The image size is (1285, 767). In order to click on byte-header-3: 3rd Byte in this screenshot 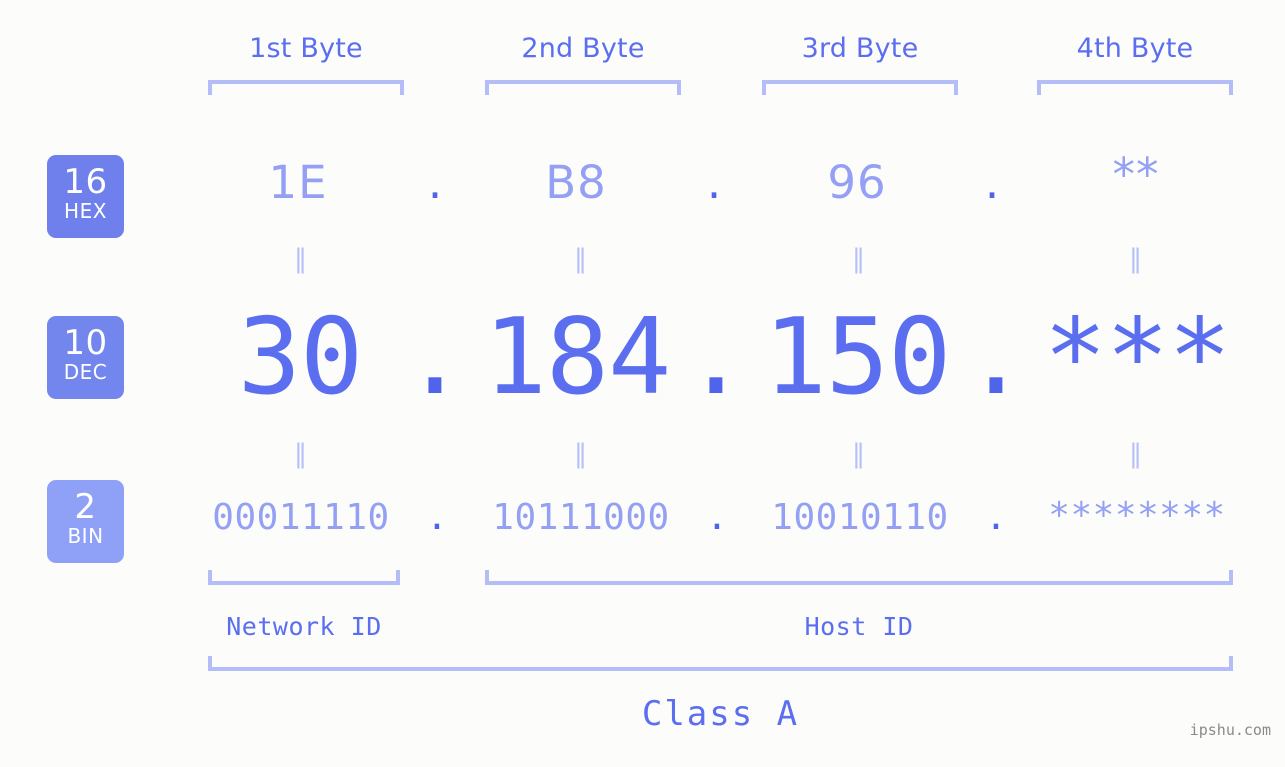, I will do `click(860, 48)`.